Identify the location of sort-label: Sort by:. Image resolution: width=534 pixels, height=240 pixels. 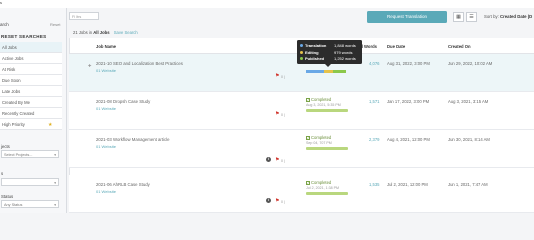
(491, 16).